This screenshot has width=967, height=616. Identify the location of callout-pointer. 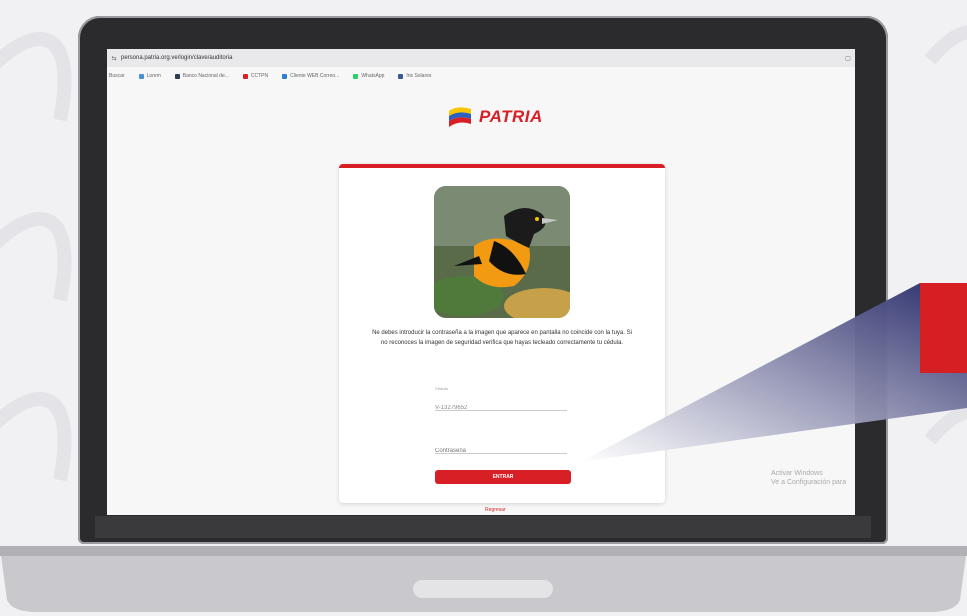
(773, 372).